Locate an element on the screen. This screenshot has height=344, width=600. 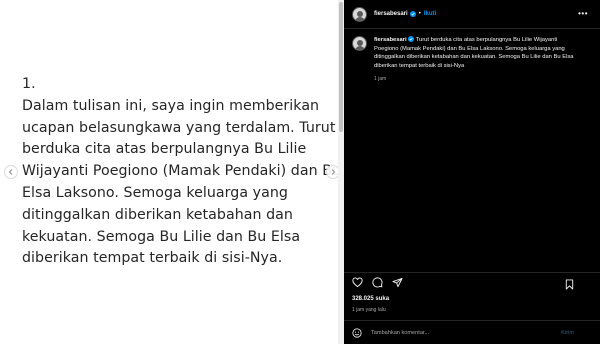
comment-icon is located at coordinates (377, 282).